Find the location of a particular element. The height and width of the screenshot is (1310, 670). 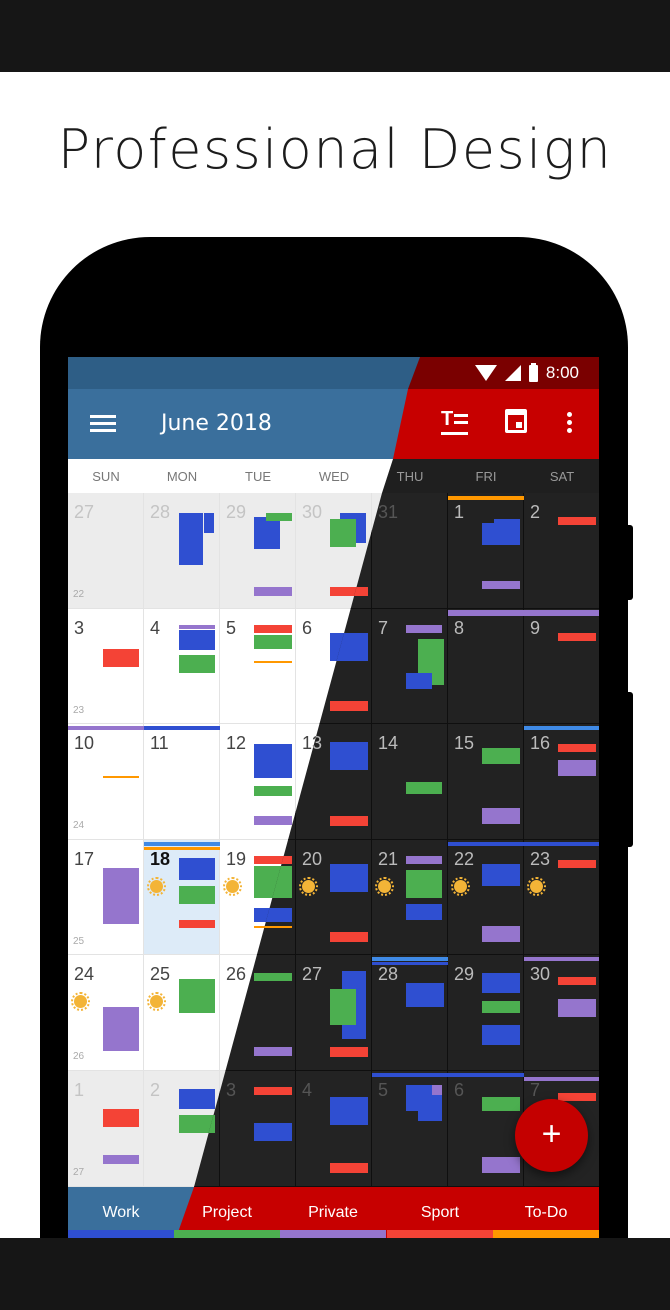

tab-work: Work is located at coordinates (121, 1213).